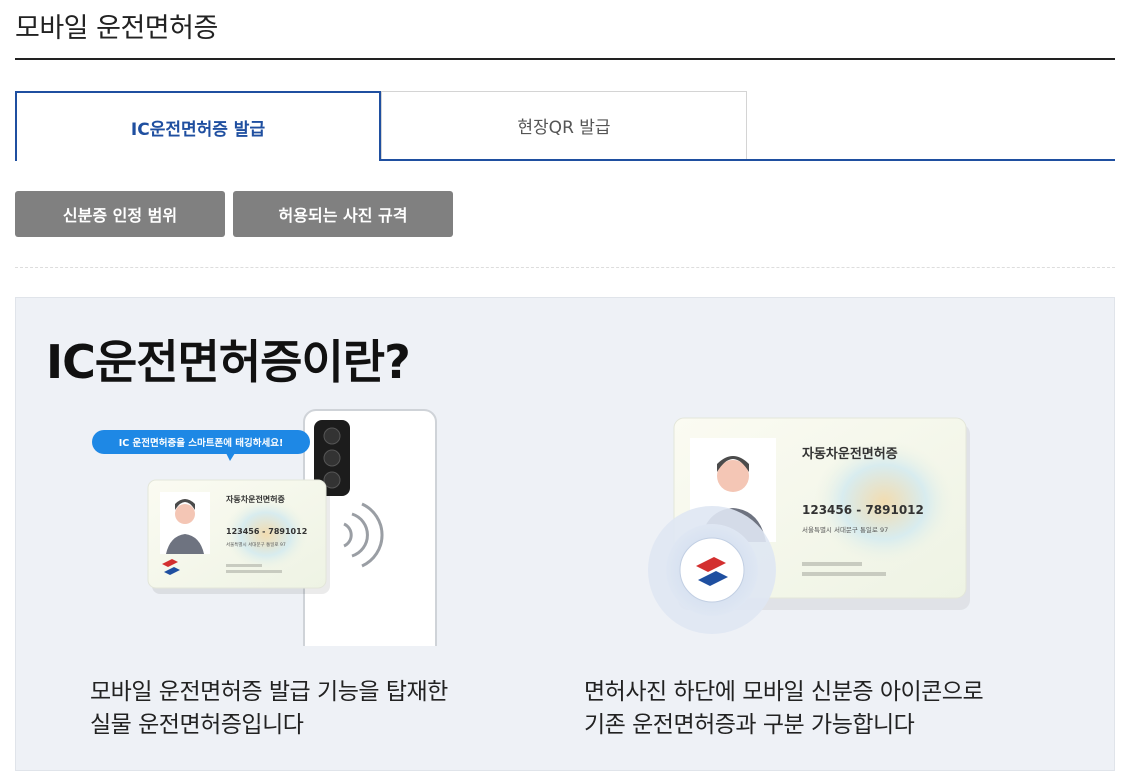  I want to click on right-caption-line2: 기존 운전면허증과 구분 가능합니다, so click(749, 725).